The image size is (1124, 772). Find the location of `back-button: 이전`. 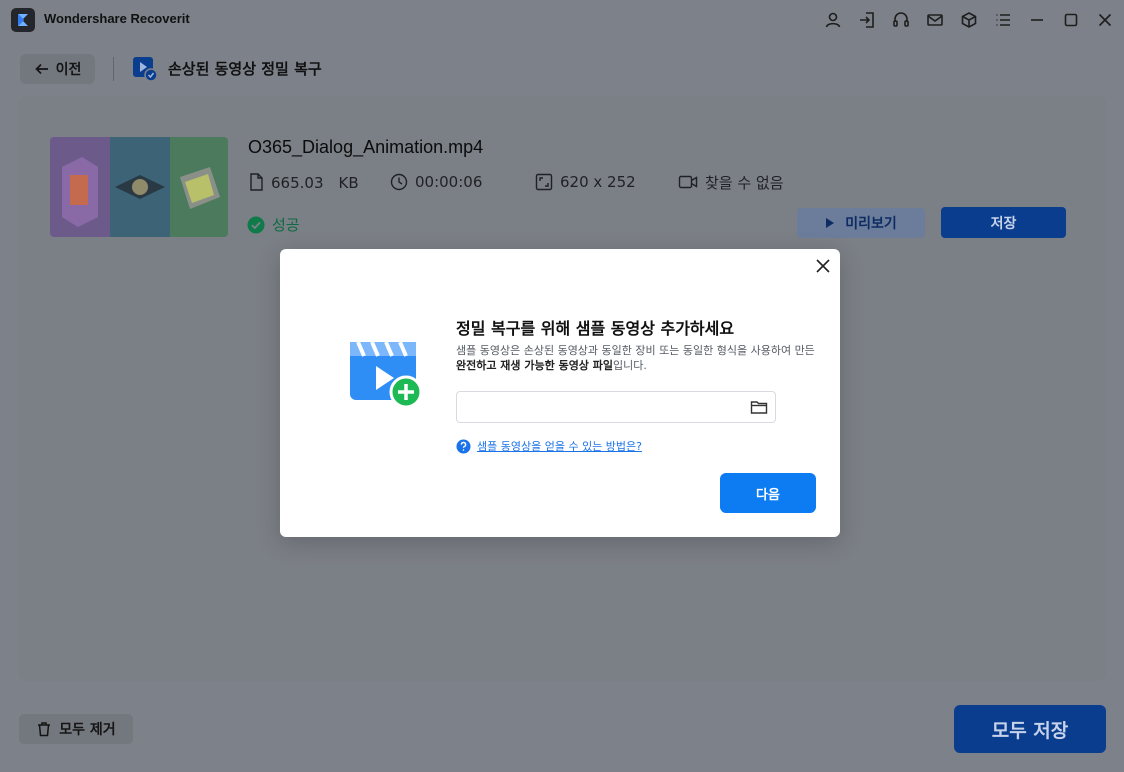

back-button: 이전 is located at coordinates (57, 69).